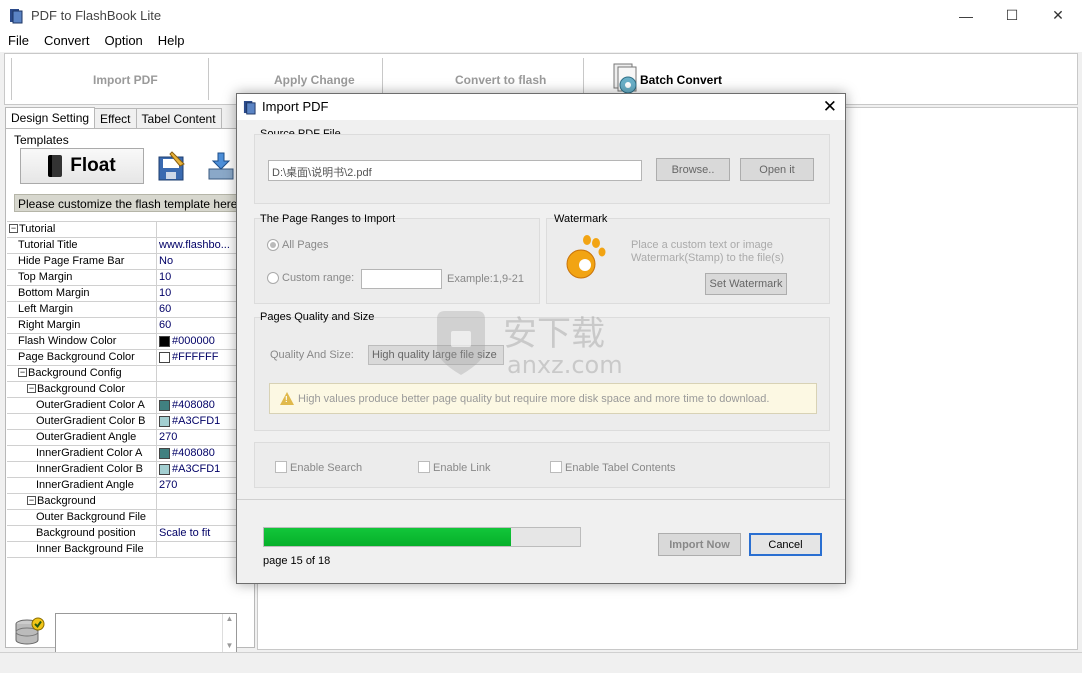 The height and width of the screenshot is (673, 1082). I want to click on progress-fill, so click(388, 537).